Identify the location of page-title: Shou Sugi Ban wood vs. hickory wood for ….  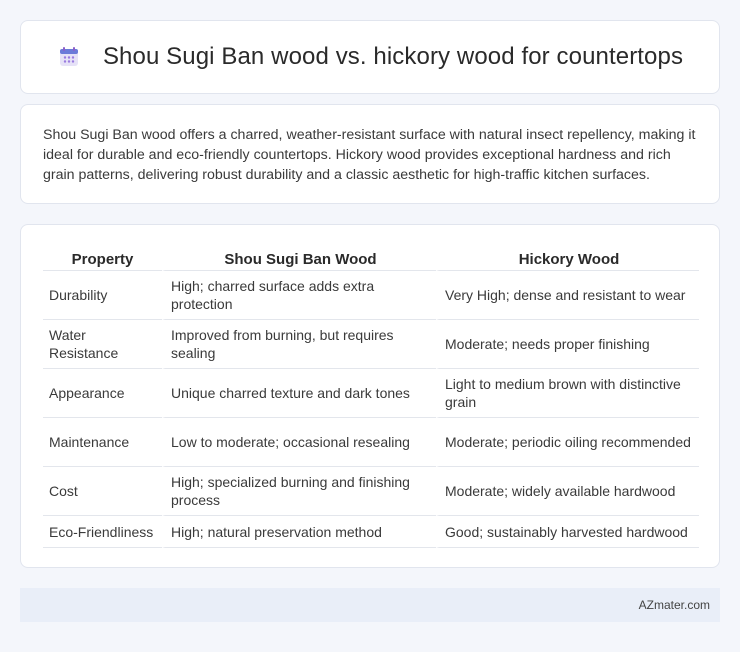
(393, 56).